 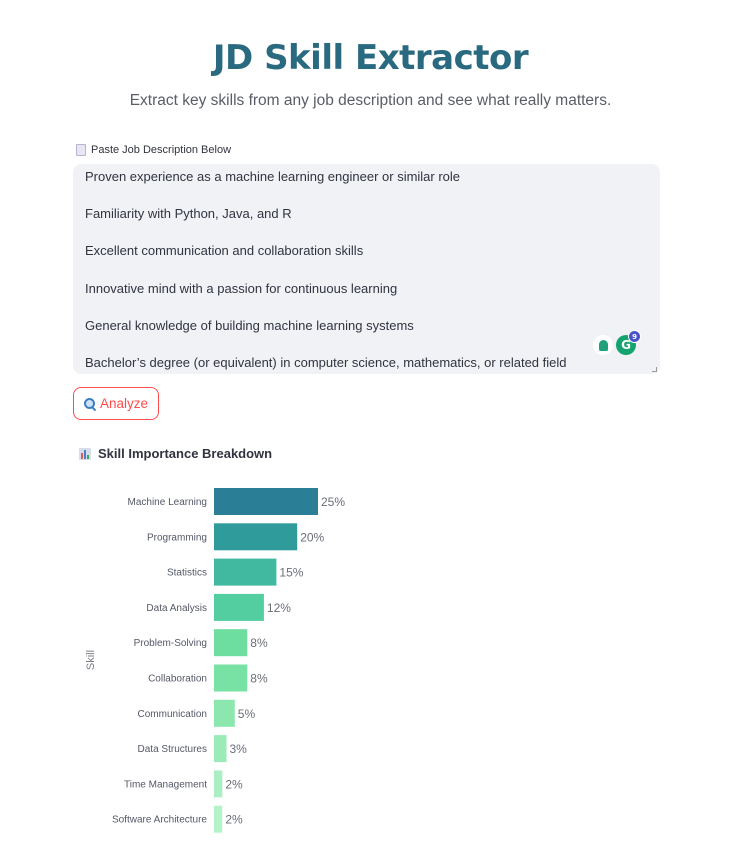 What do you see at coordinates (187, 573) in the screenshot?
I see `category-tick-label: Statistics` at bounding box center [187, 573].